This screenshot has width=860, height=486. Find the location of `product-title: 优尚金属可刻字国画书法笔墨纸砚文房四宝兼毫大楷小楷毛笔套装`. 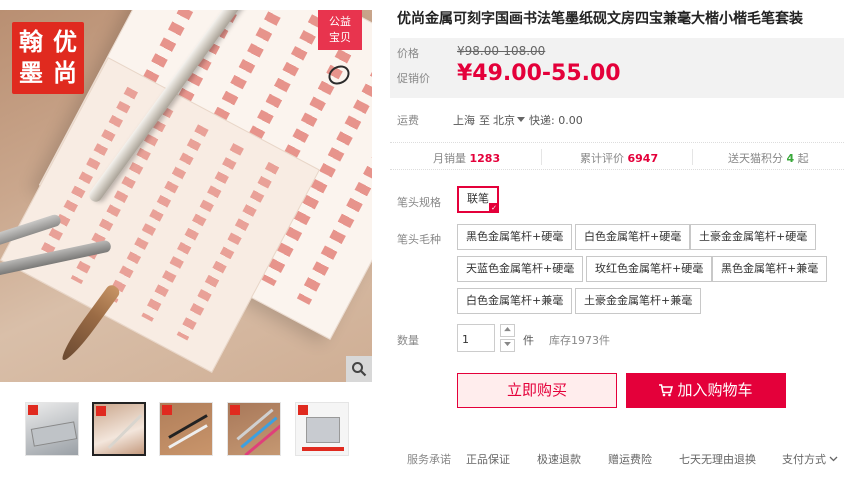

product-title: 优尚金属可刻字国画书法笔墨纸砚文房四宝兼毫大楷小楷毛笔套装 is located at coordinates (600, 19).